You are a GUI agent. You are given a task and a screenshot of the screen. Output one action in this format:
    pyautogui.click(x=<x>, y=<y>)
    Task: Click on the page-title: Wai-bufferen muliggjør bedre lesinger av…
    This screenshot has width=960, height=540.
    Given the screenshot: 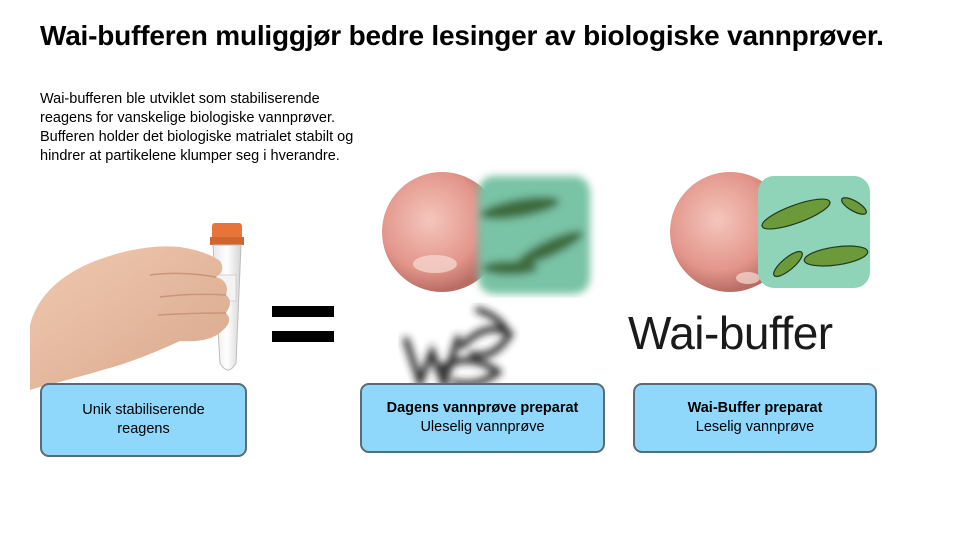 What is the action you would take?
    pyautogui.click(x=462, y=35)
    